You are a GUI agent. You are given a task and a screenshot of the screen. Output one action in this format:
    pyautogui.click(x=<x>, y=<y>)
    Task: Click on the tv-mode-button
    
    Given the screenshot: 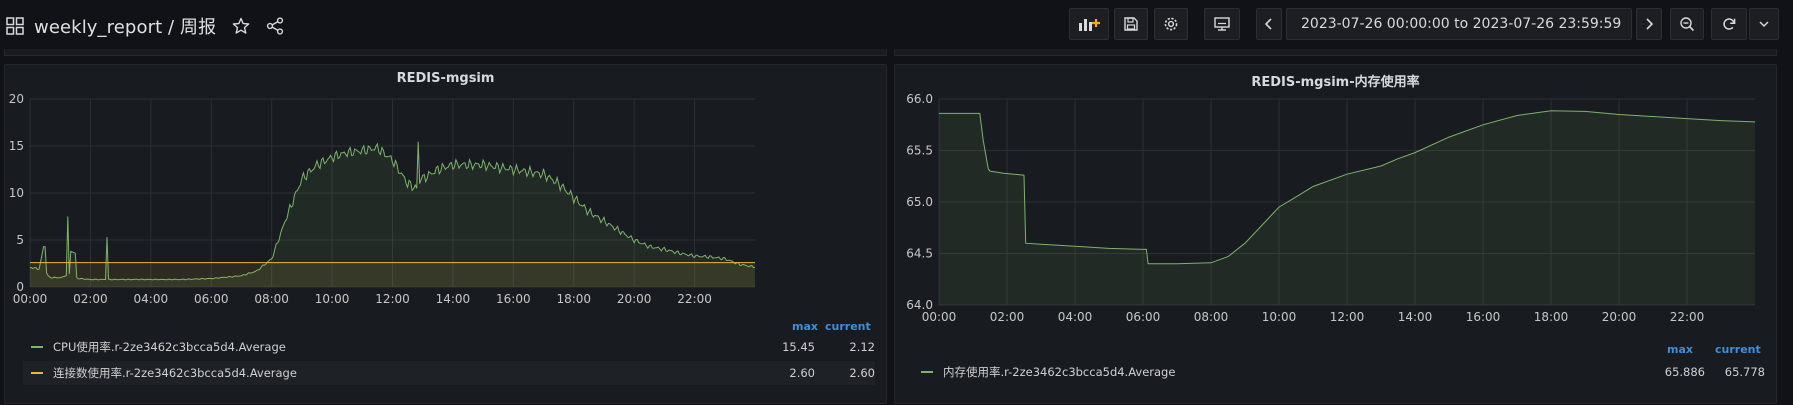 What is the action you would take?
    pyautogui.click(x=1222, y=24)
    